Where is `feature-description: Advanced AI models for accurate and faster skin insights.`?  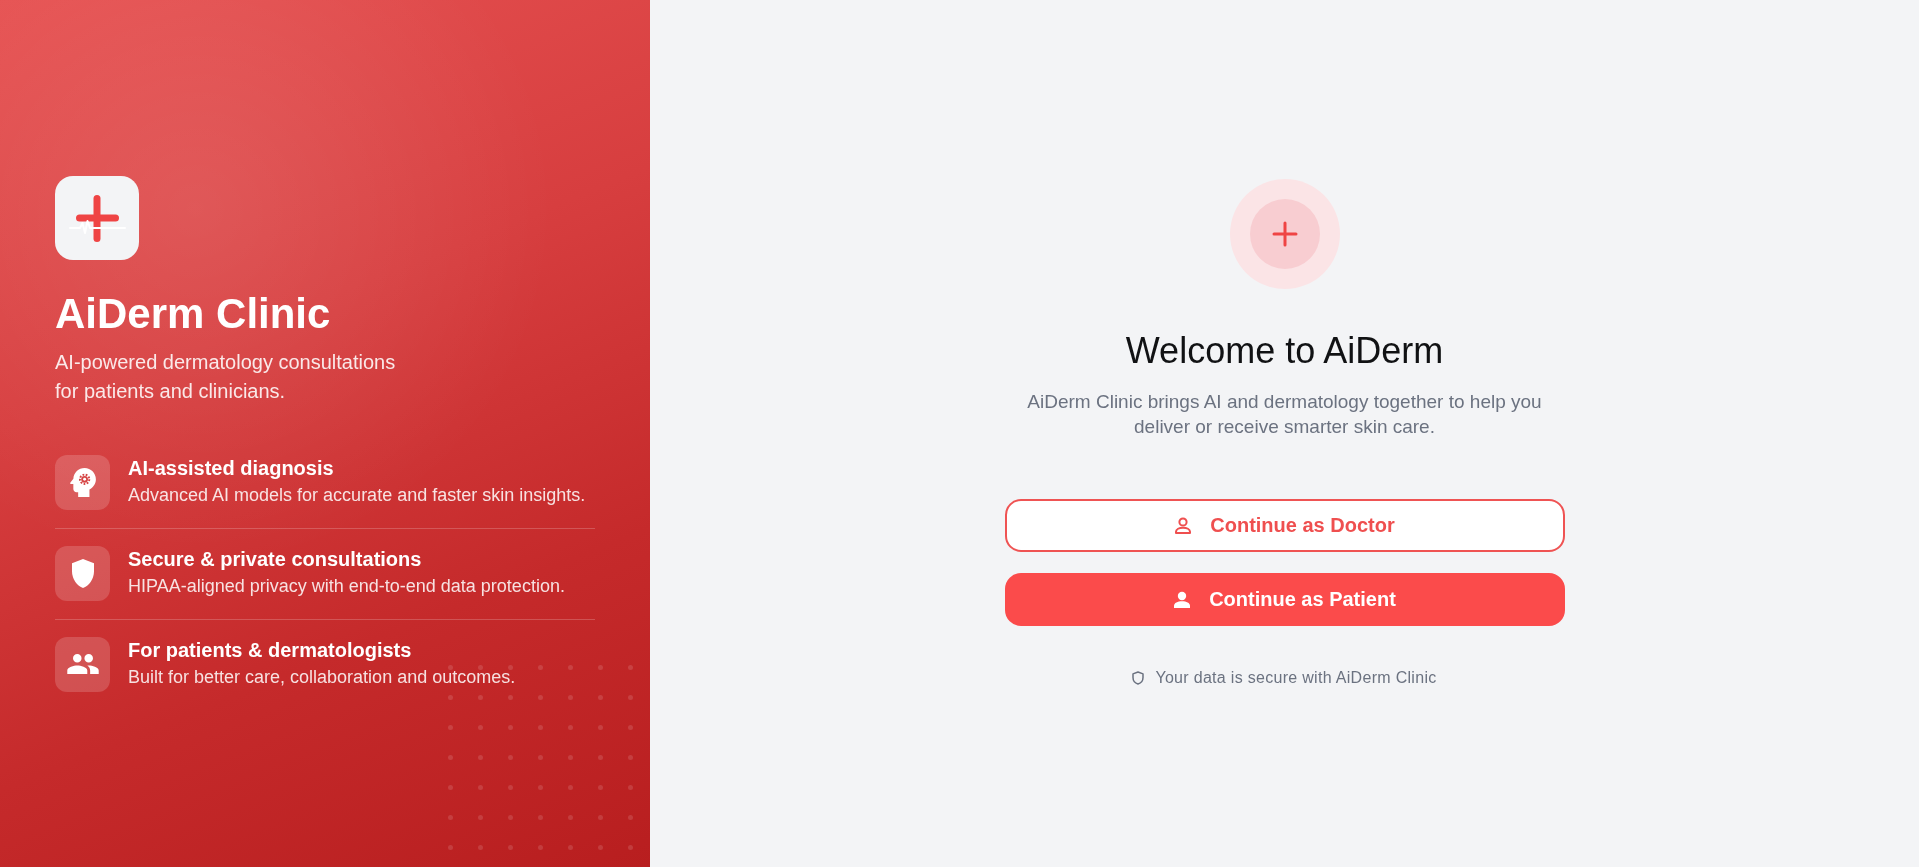
feature-description: Advanced AI models for accurate and faster skin insights. is located at coordinates (357, 494).